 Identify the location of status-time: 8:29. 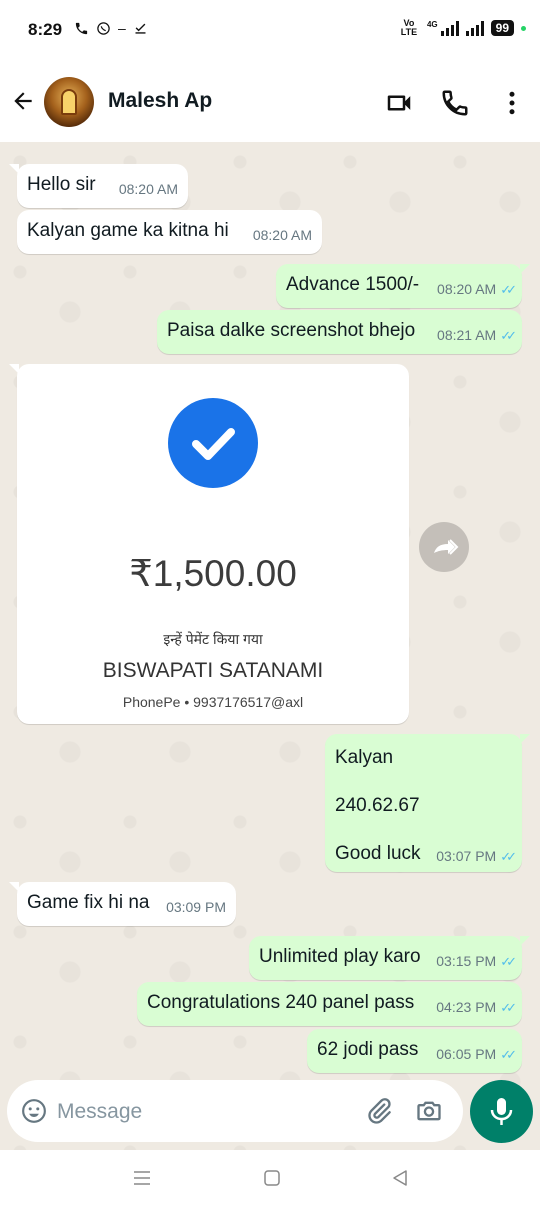
(45, 29).